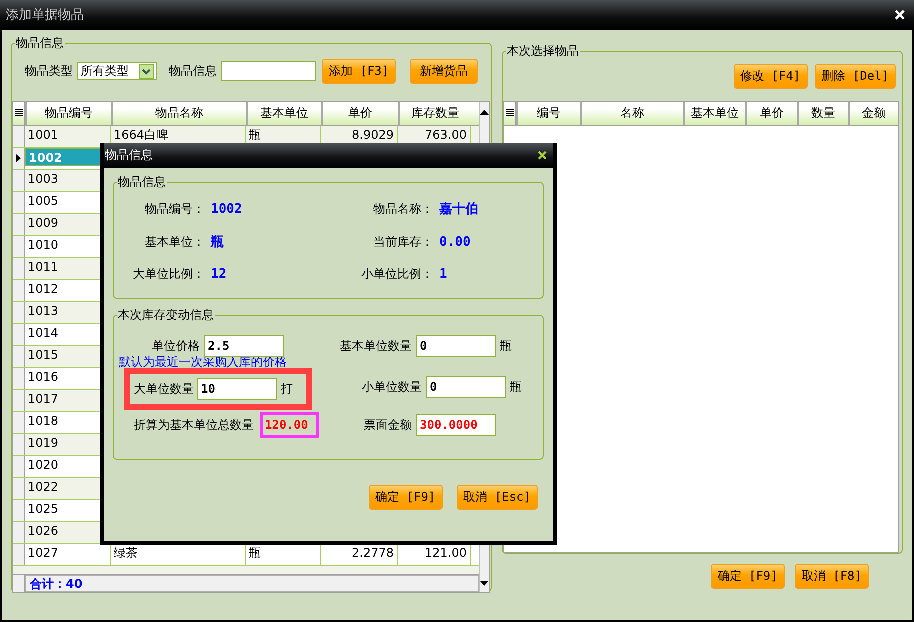  What do you see at coordinates (456, 425) in the screenshot?
I see `number-input-field: 300.0000` at bounding box center [456, 425].